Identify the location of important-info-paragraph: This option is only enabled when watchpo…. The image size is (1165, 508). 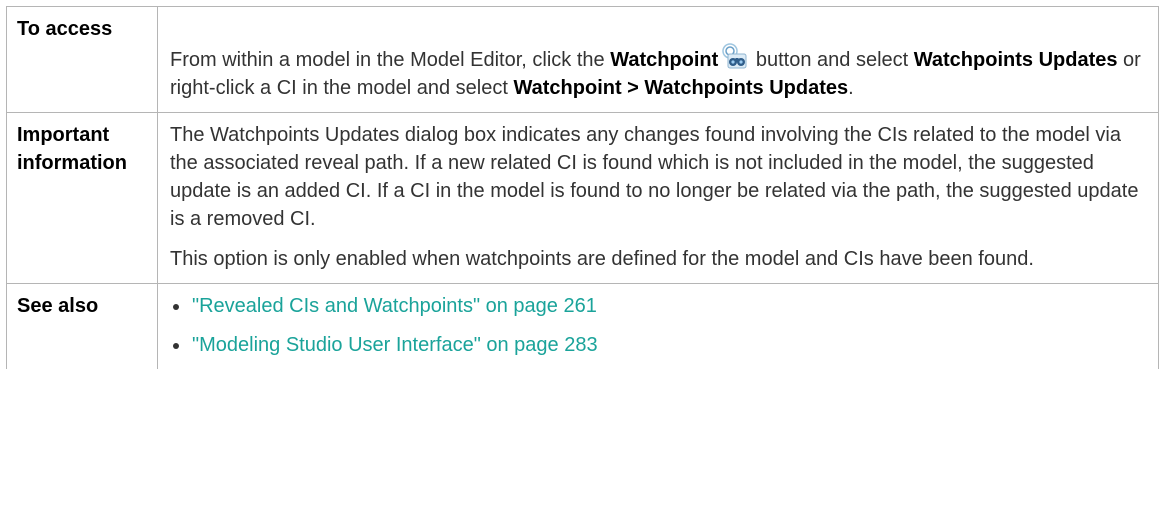
(602, 259).